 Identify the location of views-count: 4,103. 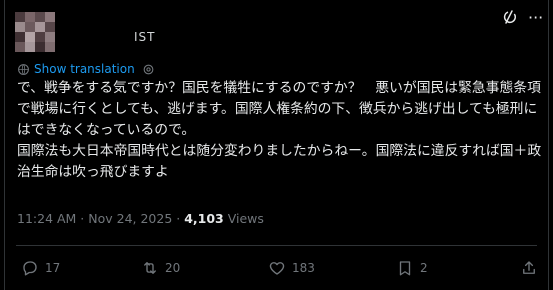
(204, 218).